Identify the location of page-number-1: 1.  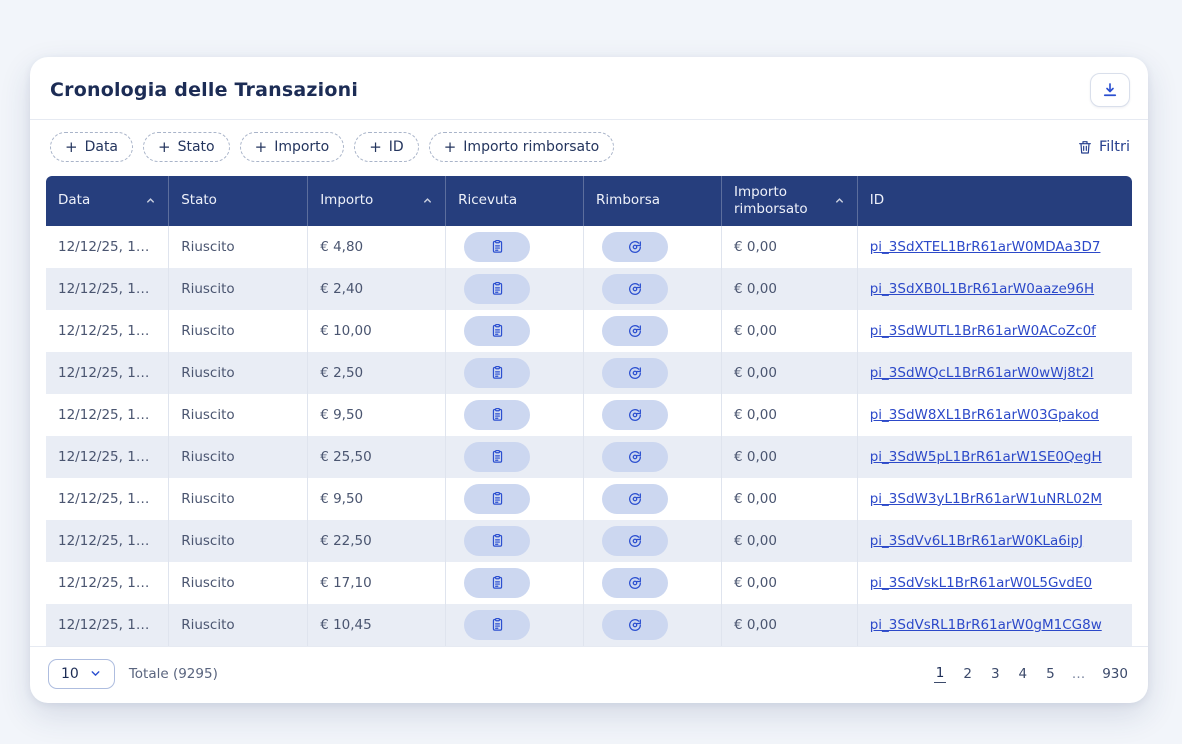
(940, 674).